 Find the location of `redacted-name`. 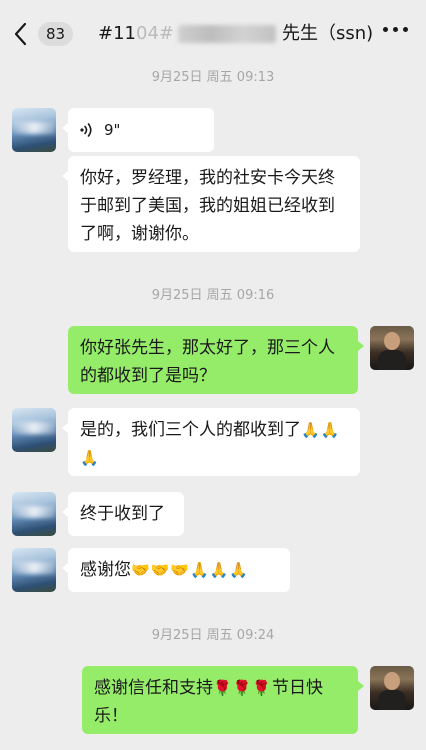

redacted-name is located at coordinates (227, 34).